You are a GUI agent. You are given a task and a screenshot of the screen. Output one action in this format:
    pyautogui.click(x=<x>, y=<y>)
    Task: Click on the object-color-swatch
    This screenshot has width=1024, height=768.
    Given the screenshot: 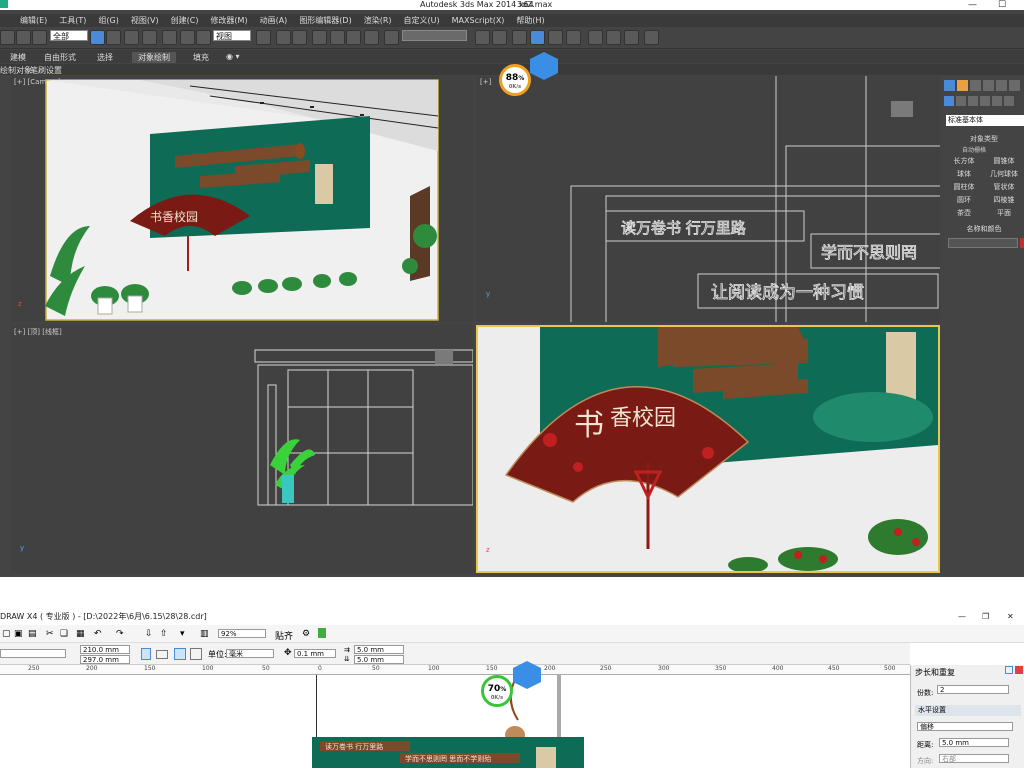 What is the action you would take?
    pyautogui.click(x=1022, y=243)
    